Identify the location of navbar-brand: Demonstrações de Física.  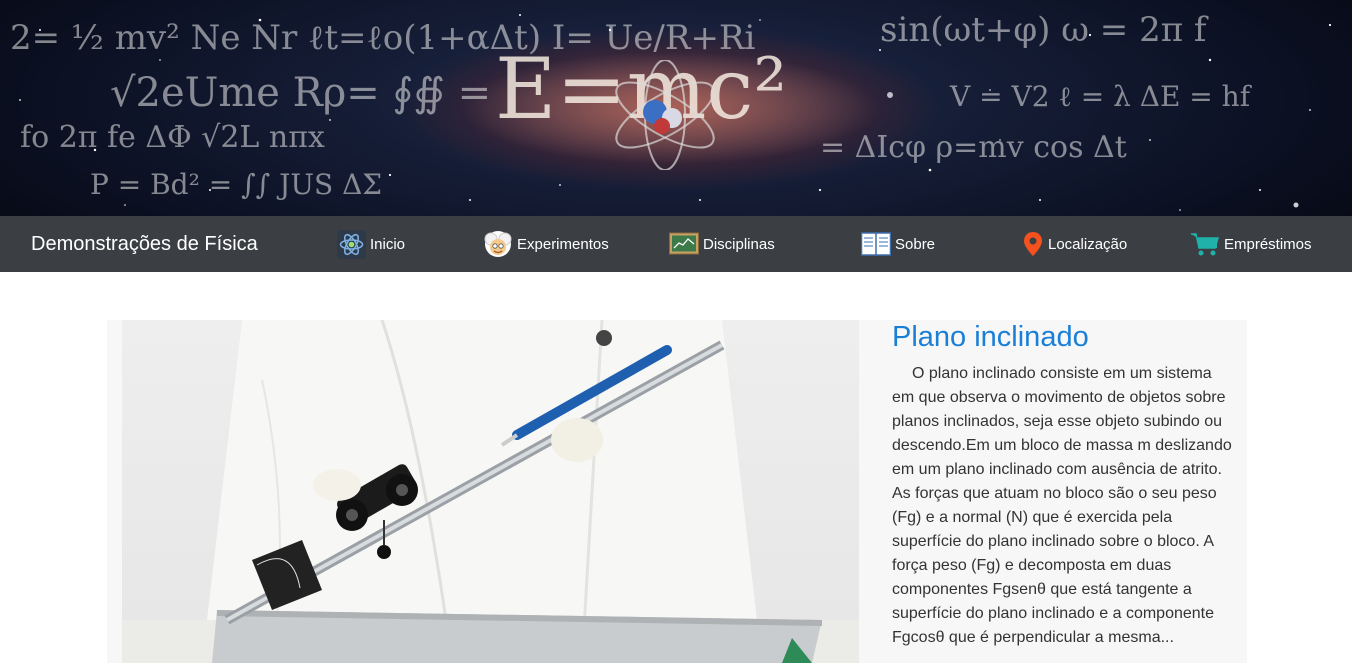
(144, 244).